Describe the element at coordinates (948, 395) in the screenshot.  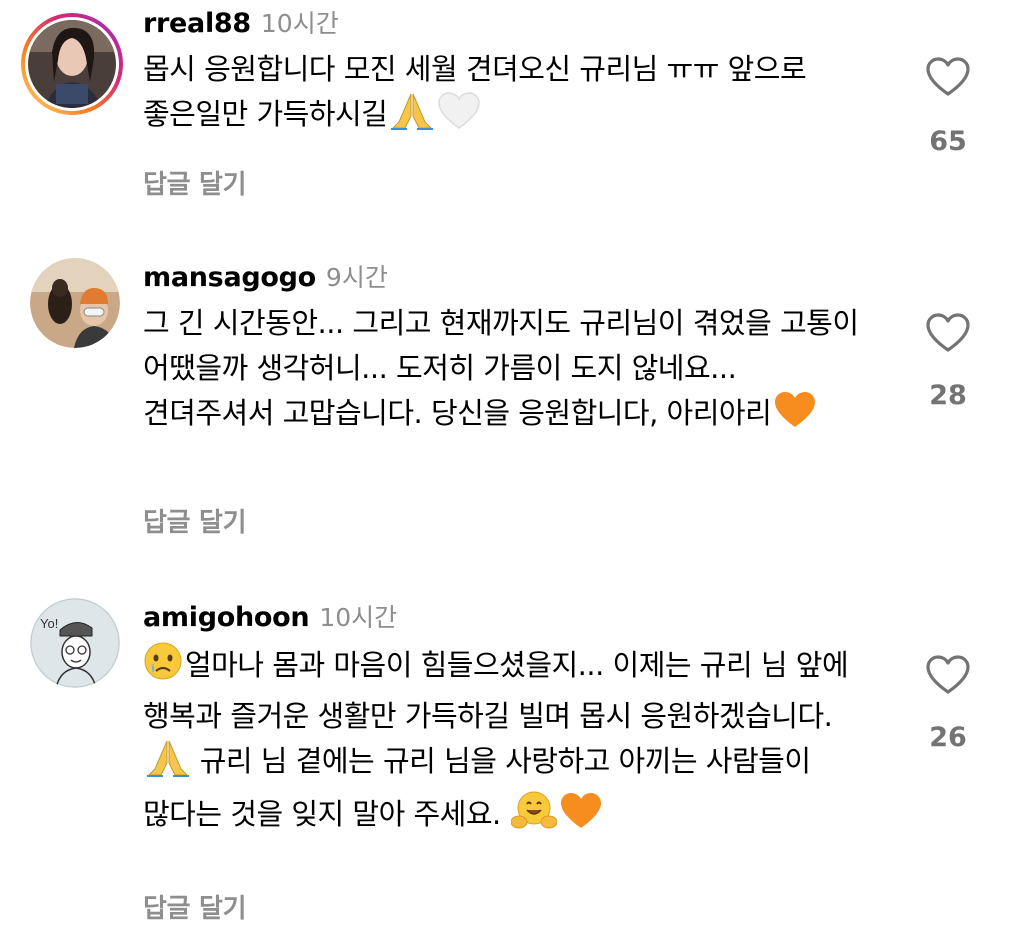
I see `like-count: 28` at that location.